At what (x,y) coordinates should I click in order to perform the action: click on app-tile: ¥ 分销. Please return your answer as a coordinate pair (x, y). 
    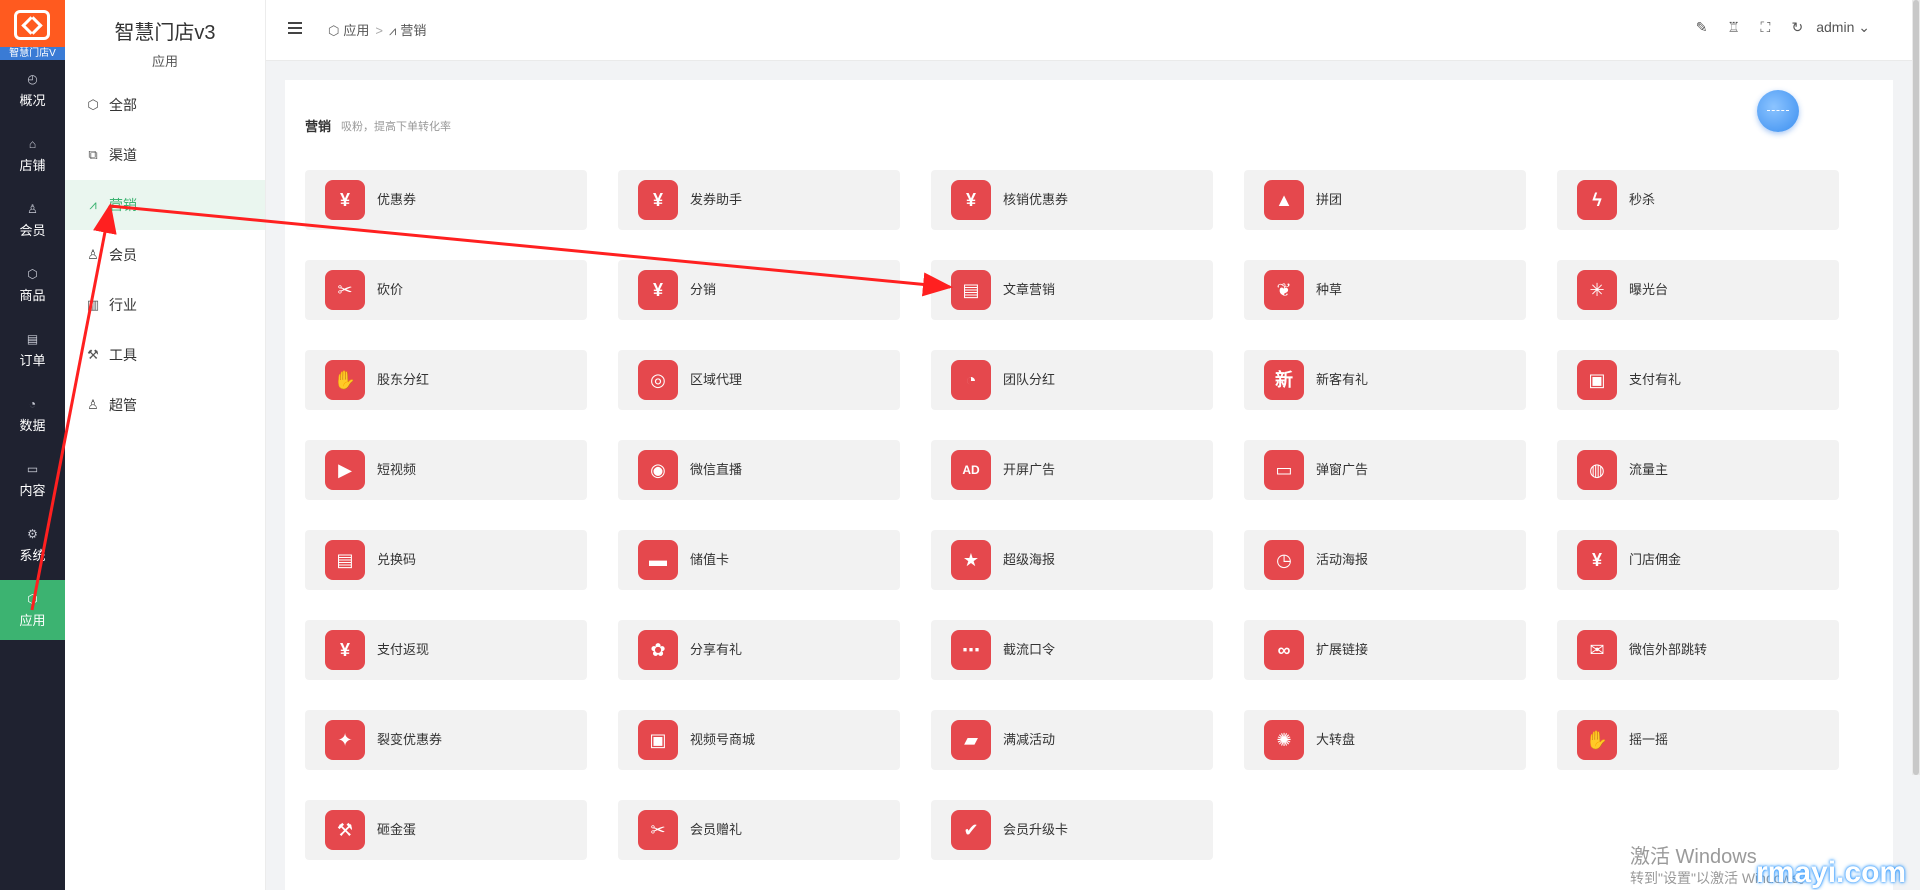
    Looking at the image, I should click on (759, 290).